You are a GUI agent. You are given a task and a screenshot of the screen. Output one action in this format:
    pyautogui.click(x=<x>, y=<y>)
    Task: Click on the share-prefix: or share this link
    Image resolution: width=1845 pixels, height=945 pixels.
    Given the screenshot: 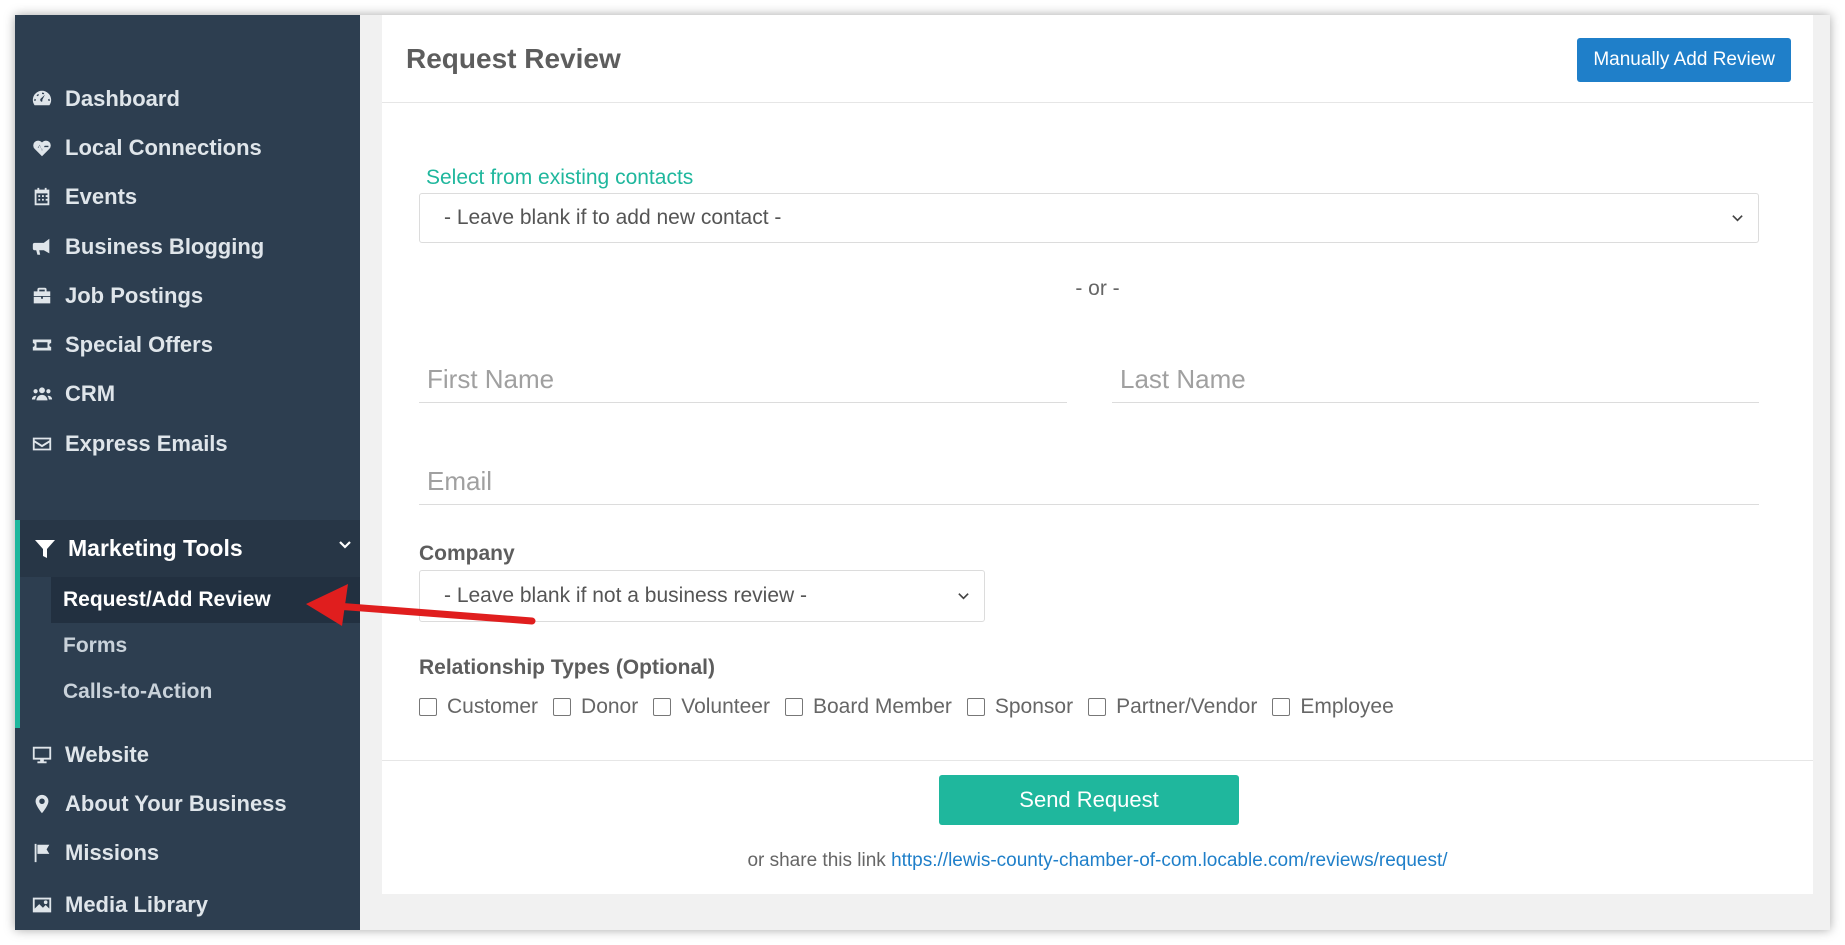 What is the action you would take?
    pyautogui.click(x=816, y=860)
    